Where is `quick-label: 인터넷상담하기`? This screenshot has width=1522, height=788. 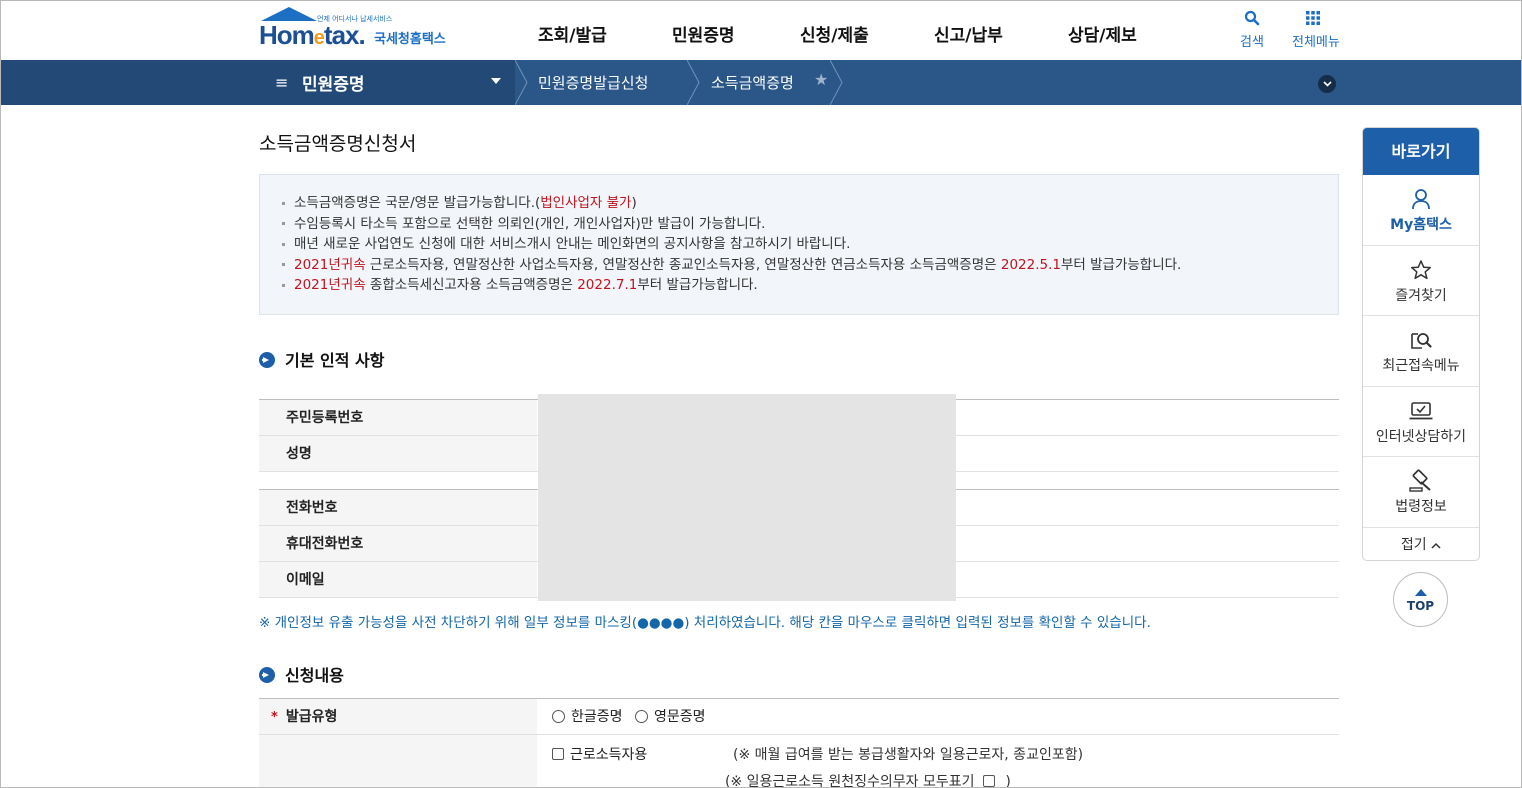 quick-label: 인터넷상담하기 is located at coordinates (1421, 436).